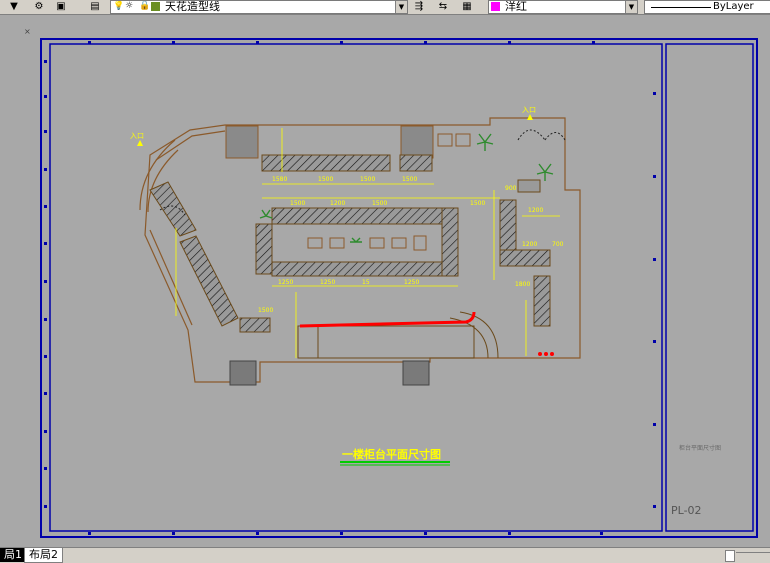 This screenshot has width=770, height=563. What do you see at coordinates (558, 244) in the screenshot?
I see `svg-text: 700` at bounding box center [558, 244].